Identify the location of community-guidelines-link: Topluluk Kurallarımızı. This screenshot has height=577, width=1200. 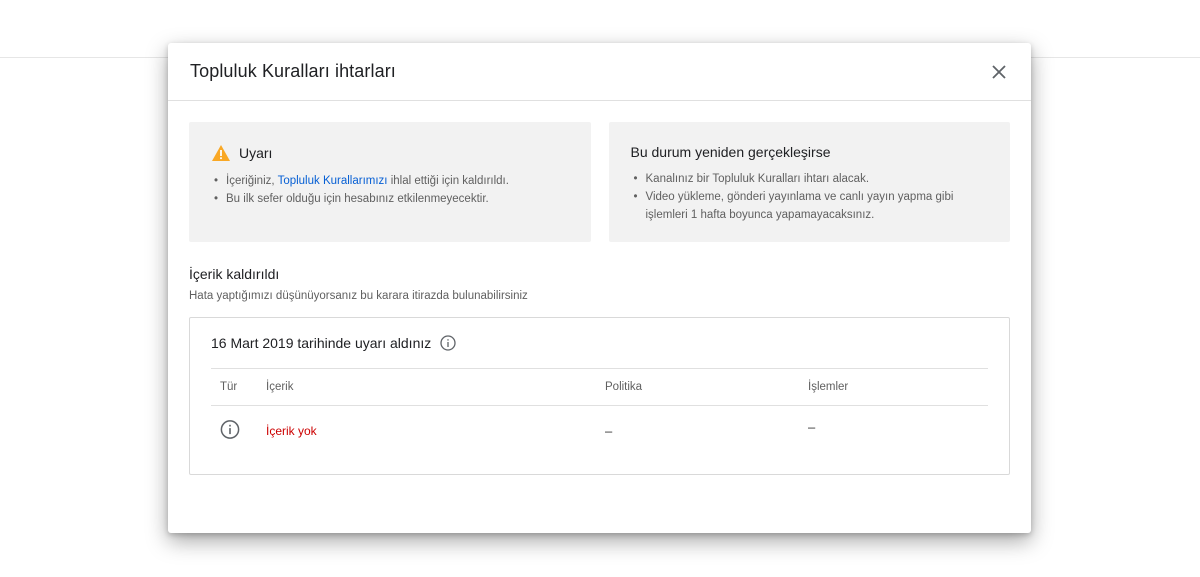
(333, 181).